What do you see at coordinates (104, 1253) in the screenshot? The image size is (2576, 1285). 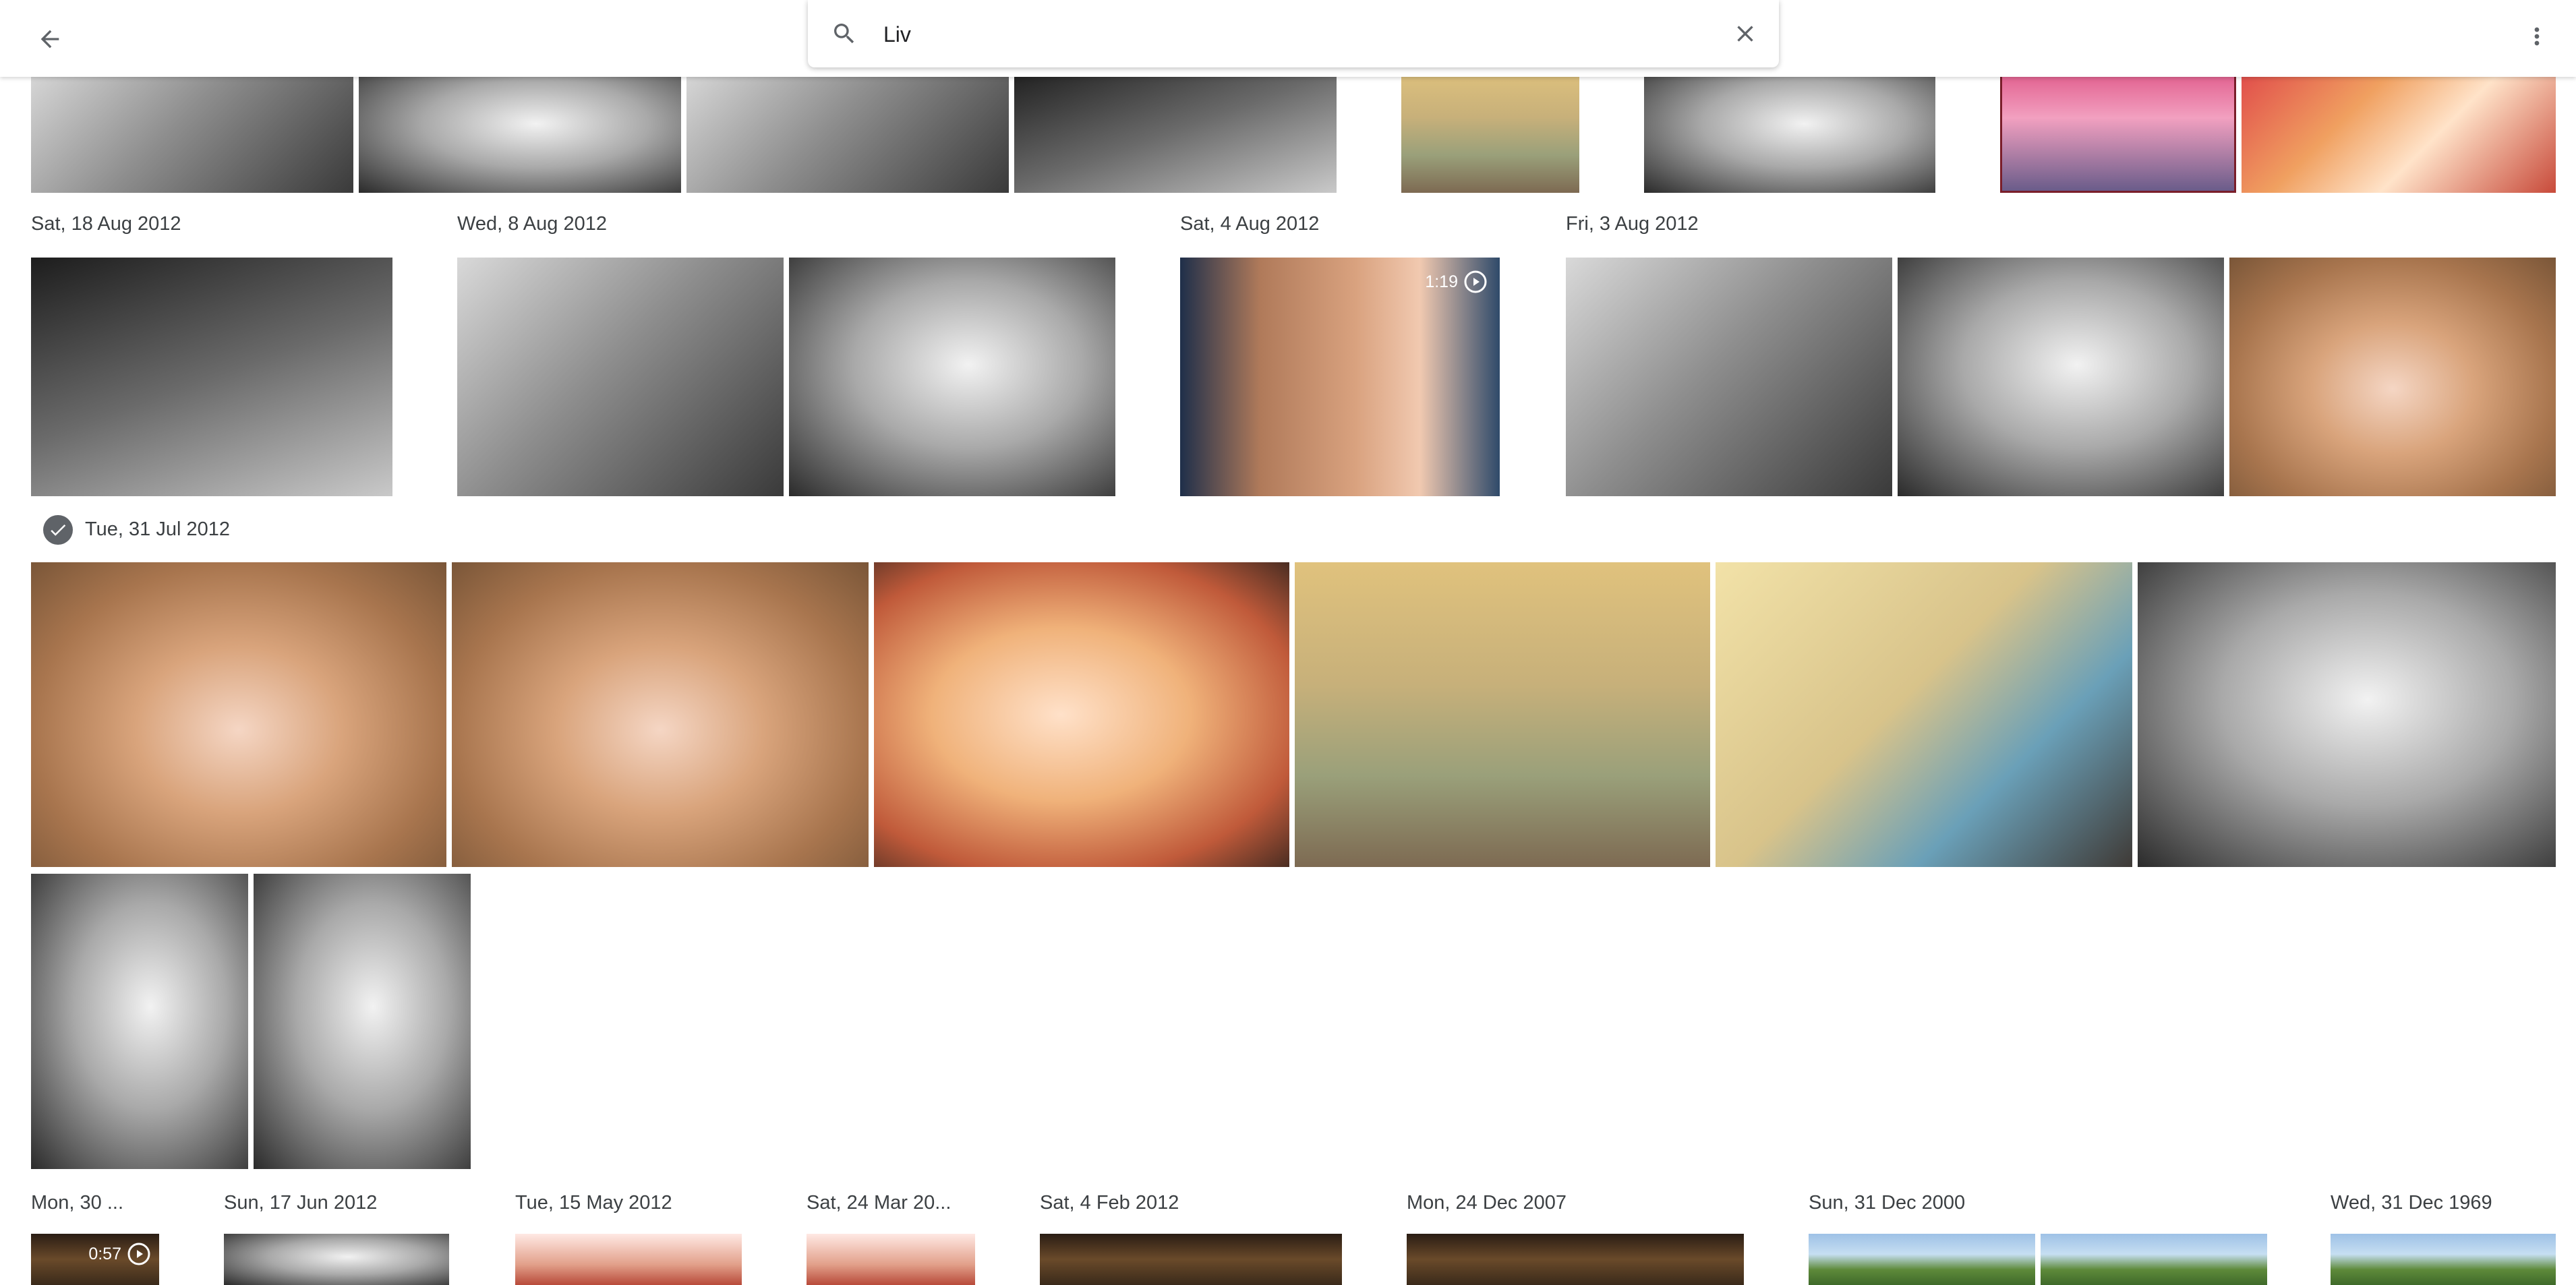 I see `video-duration-text: 0:57` at bounding box center [104, 1253].